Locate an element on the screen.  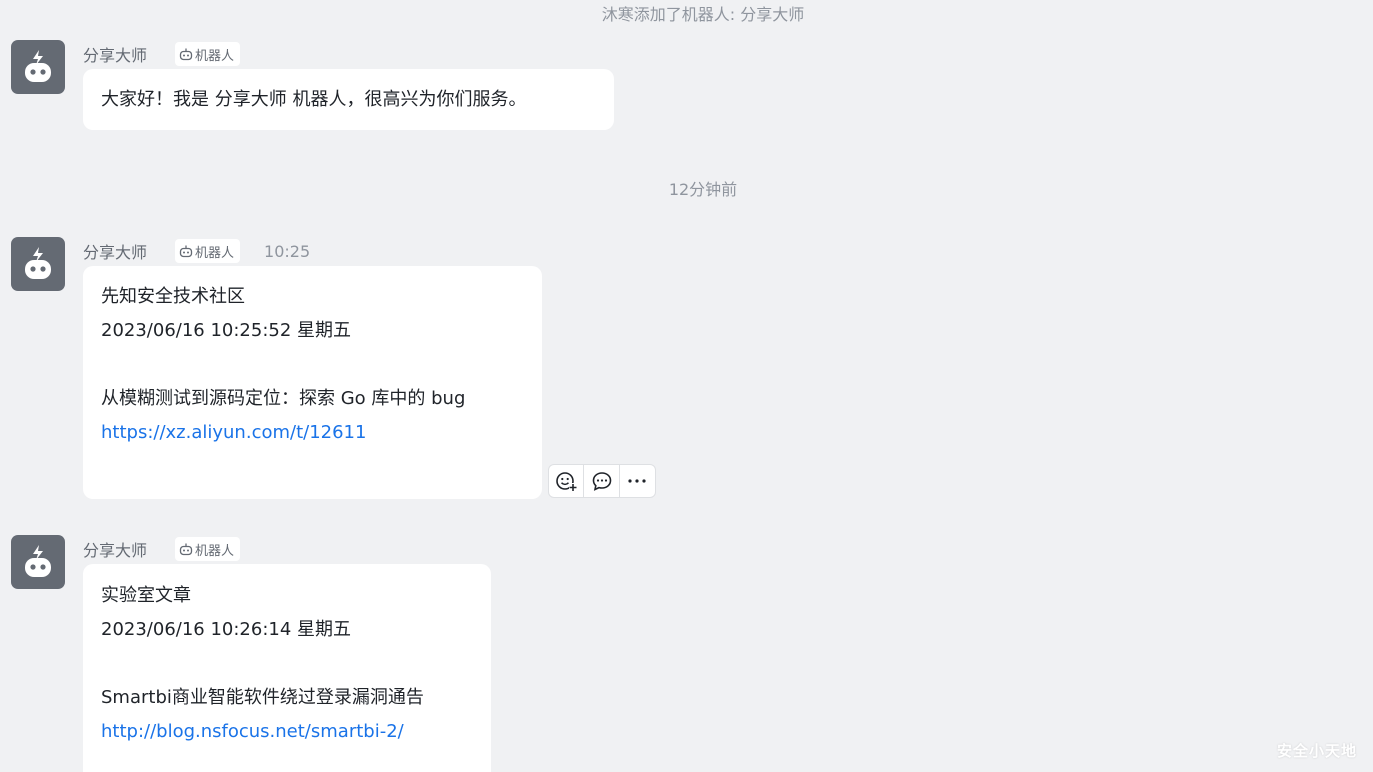
message-time: 10:25 is located at coordinates (287, 251).